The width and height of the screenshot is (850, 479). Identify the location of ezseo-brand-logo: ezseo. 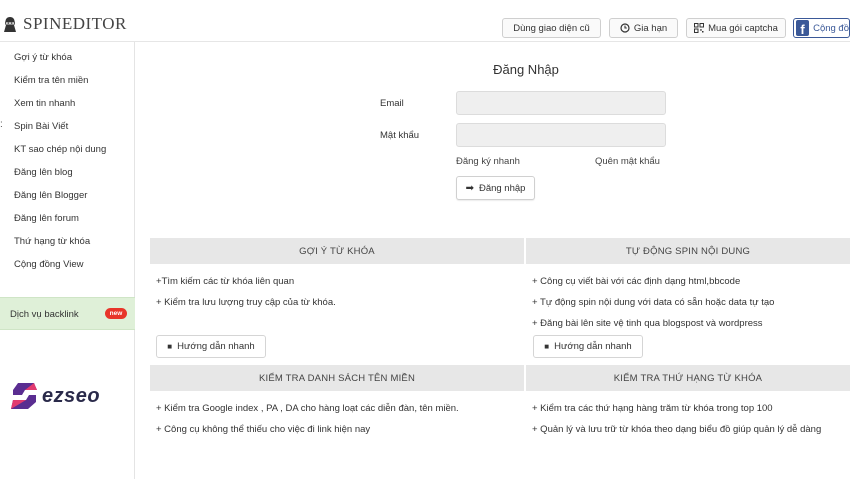
(55, 396).